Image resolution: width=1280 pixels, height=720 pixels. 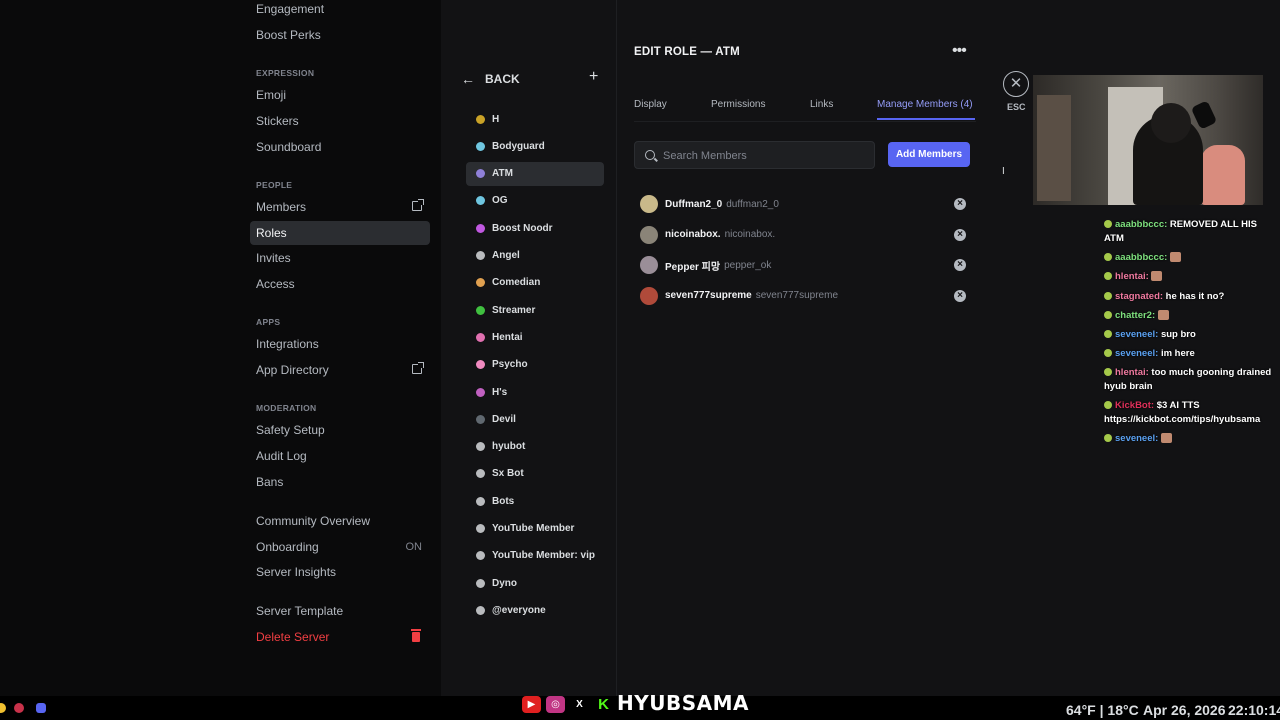 What do you see at coordinates (535, 529) in the screenshot?
I see `role-item: YouTube Member` at bounding box center [535, 529].